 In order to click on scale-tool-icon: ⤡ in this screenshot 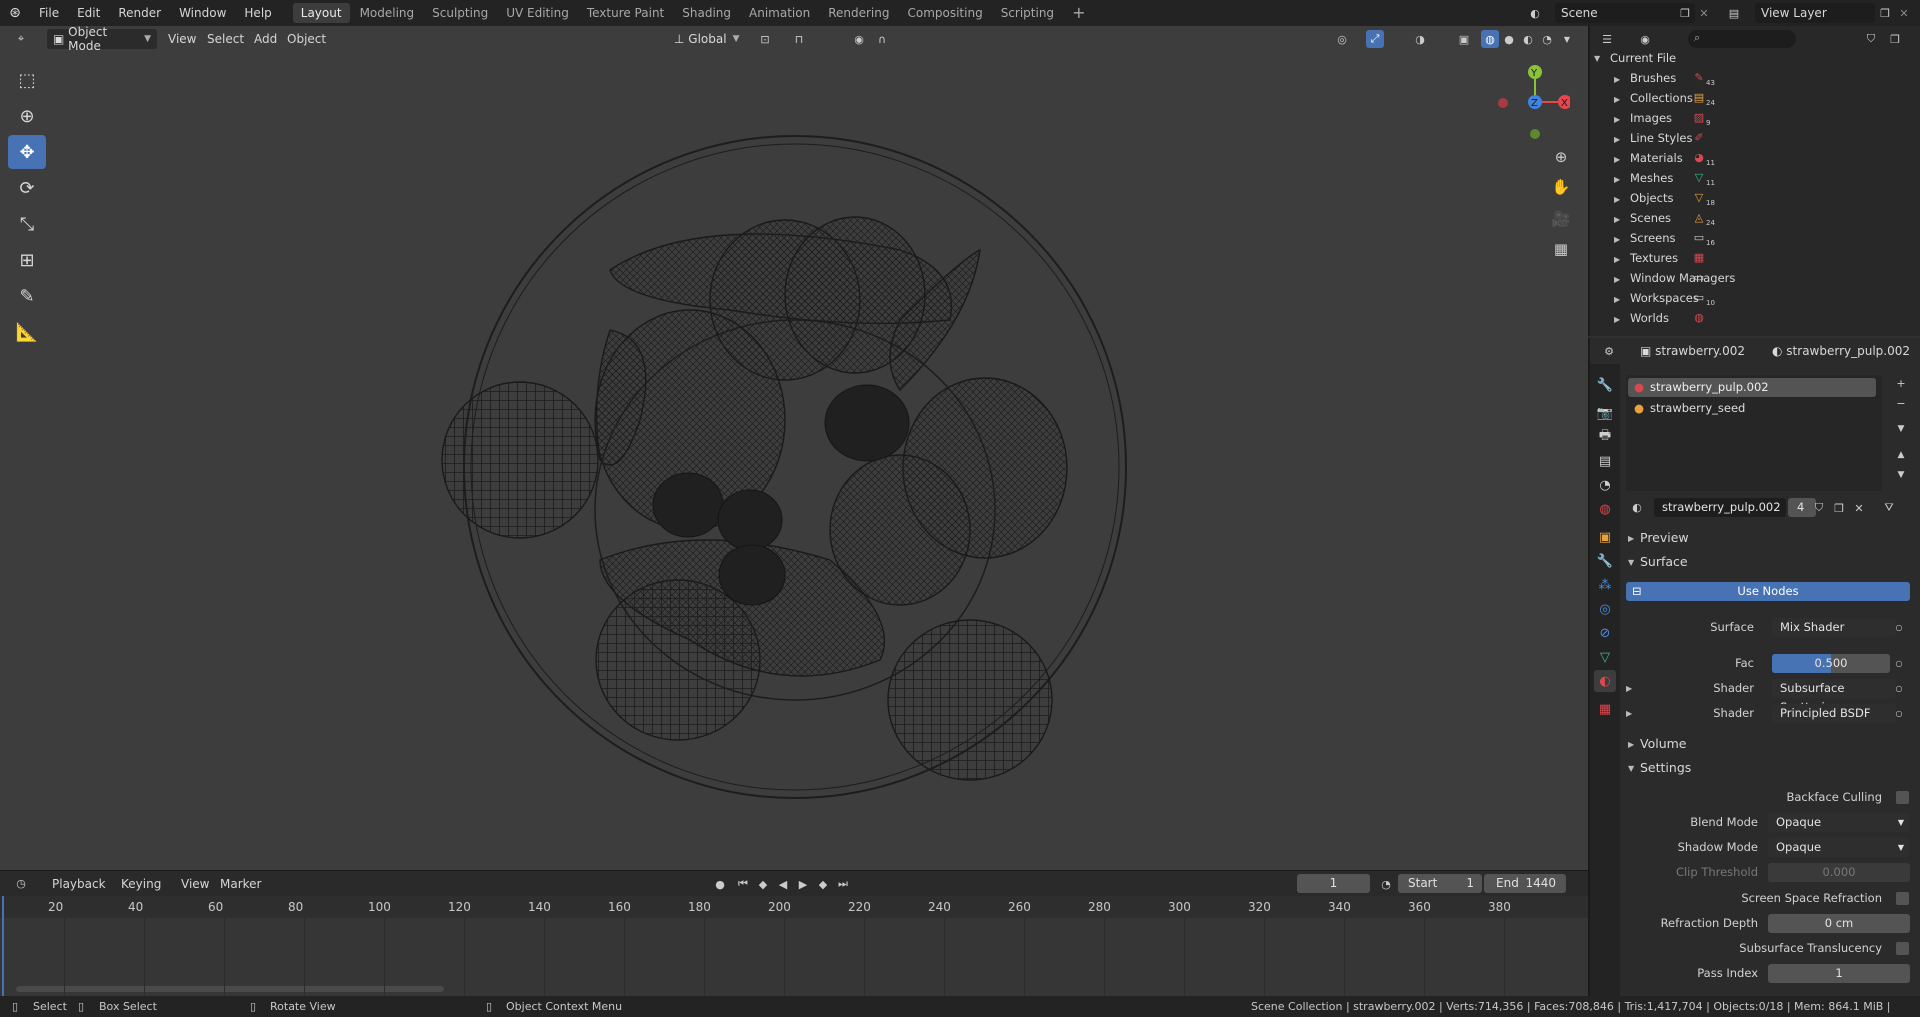, I will do `click(27, 224)`.